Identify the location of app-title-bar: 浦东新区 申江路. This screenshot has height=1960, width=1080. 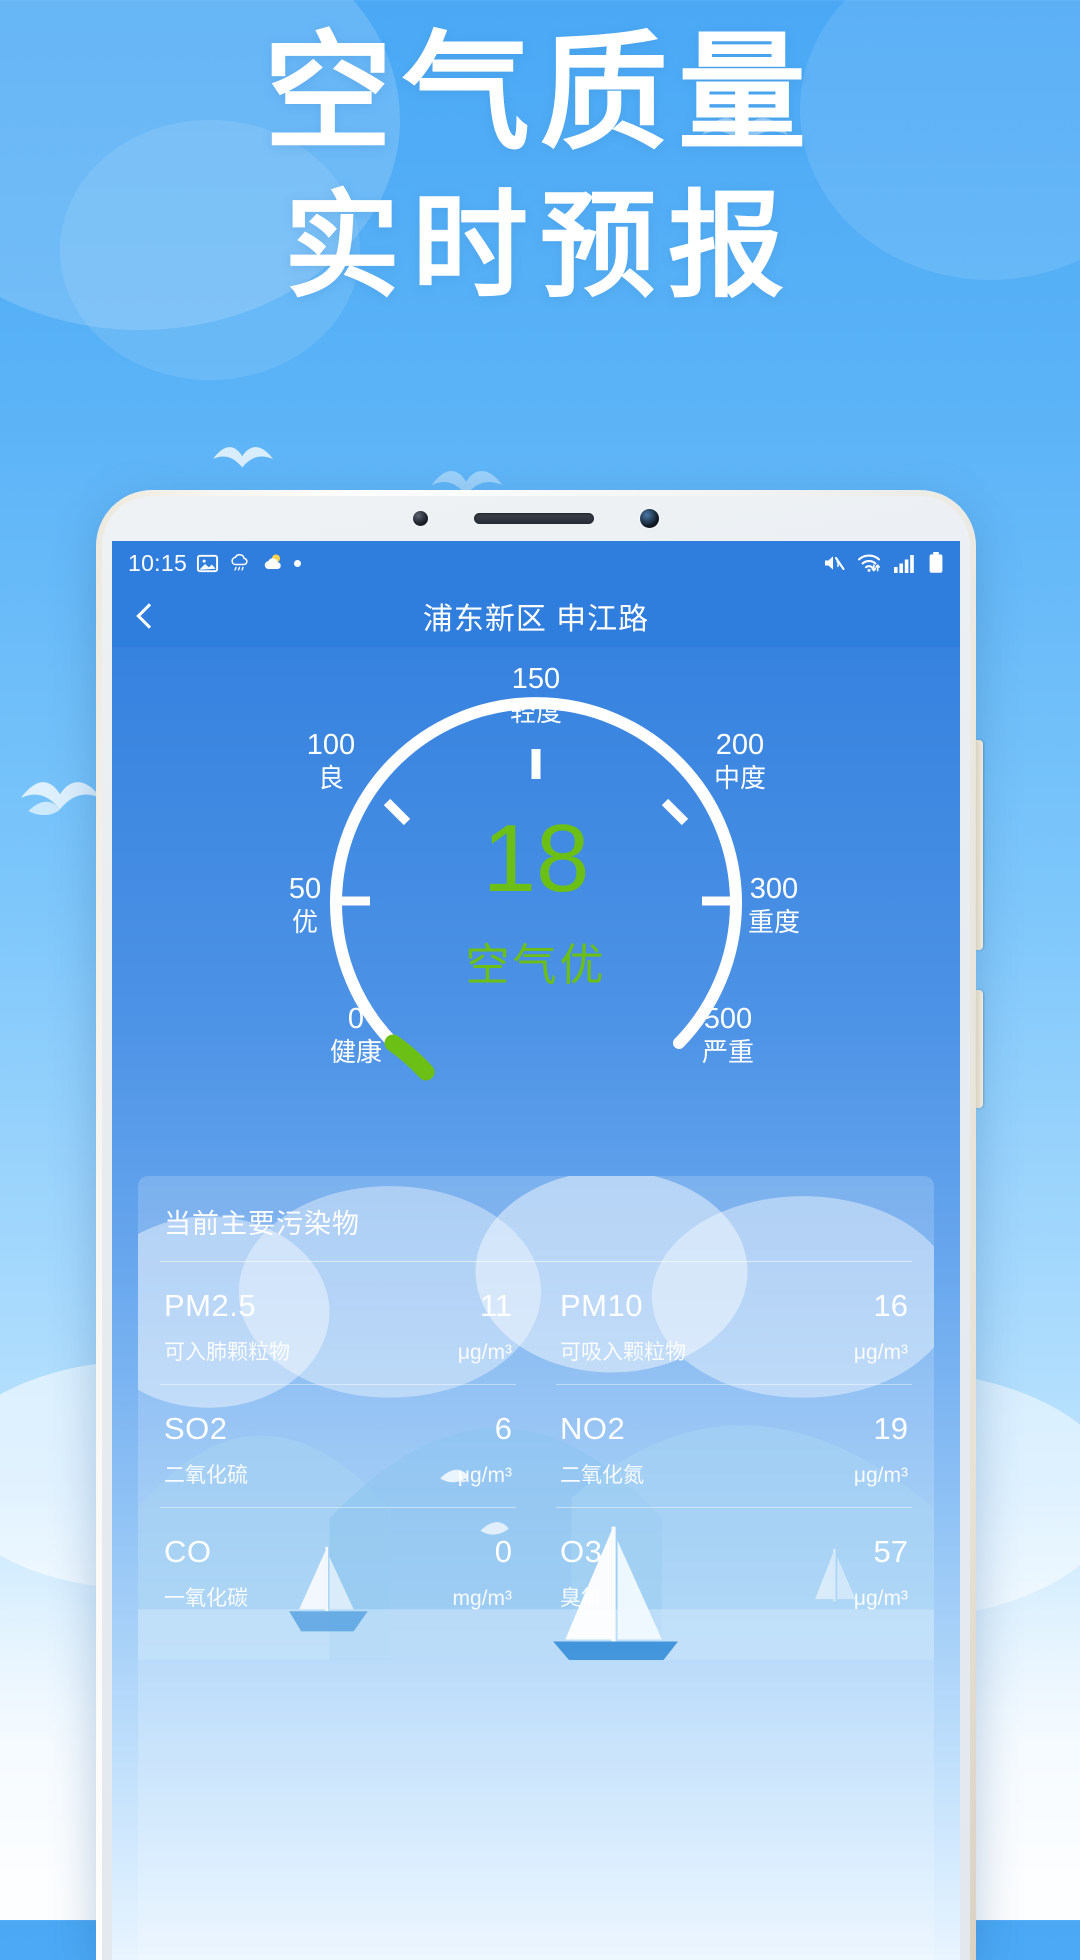
(536, 616).